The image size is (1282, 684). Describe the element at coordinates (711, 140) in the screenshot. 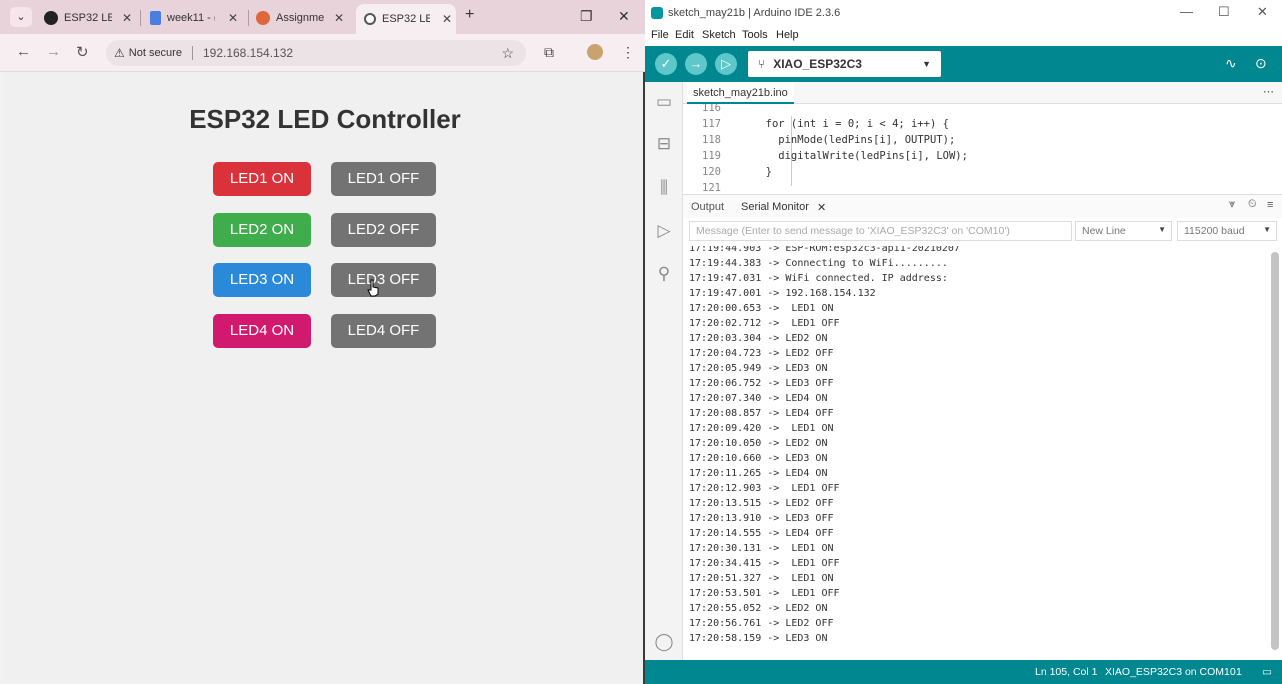

I see `line-number: 118` at that location.